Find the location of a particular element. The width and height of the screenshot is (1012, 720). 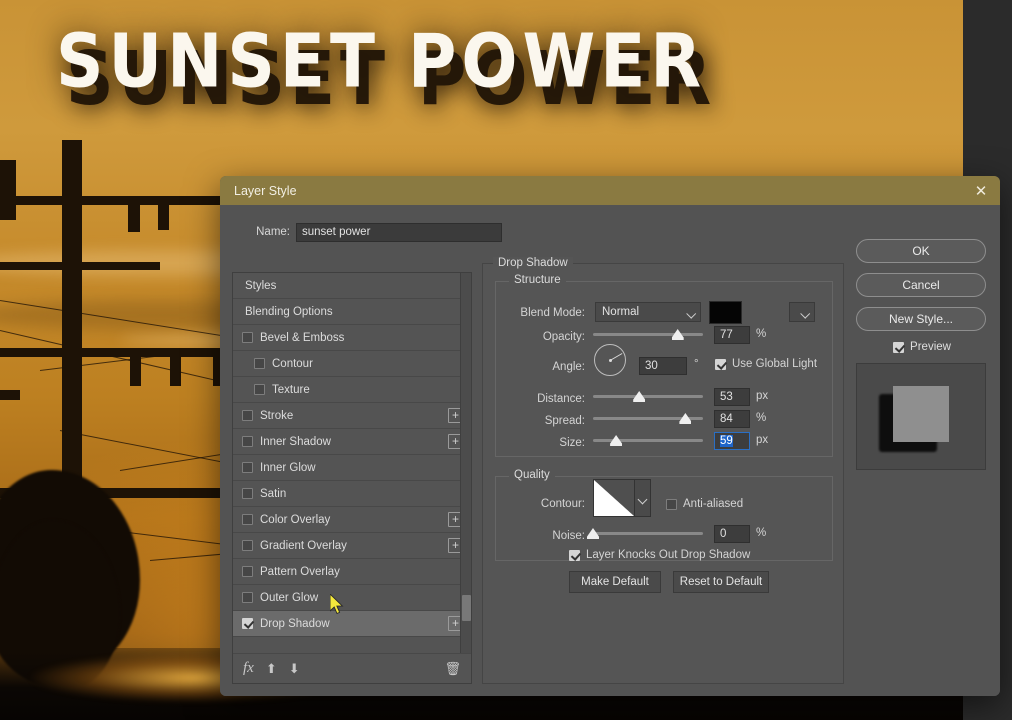

effect-checkbox-gradient-overlay is located at coordinates (247, 545).